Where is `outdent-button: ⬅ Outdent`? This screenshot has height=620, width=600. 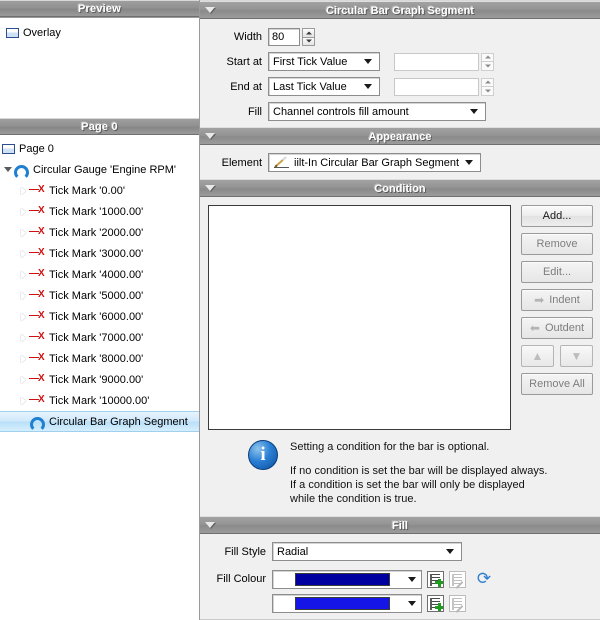 outdent-button: ⬅ Outdent is located at coordinates (557, 328).